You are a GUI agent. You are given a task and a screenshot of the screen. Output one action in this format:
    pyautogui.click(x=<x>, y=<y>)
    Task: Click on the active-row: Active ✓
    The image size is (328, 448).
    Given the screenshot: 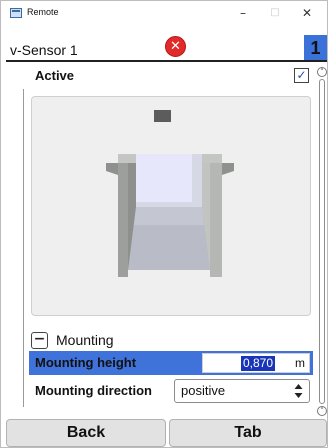 What is the action you would take?
    pyautogui.click(x=172, y=76)
    